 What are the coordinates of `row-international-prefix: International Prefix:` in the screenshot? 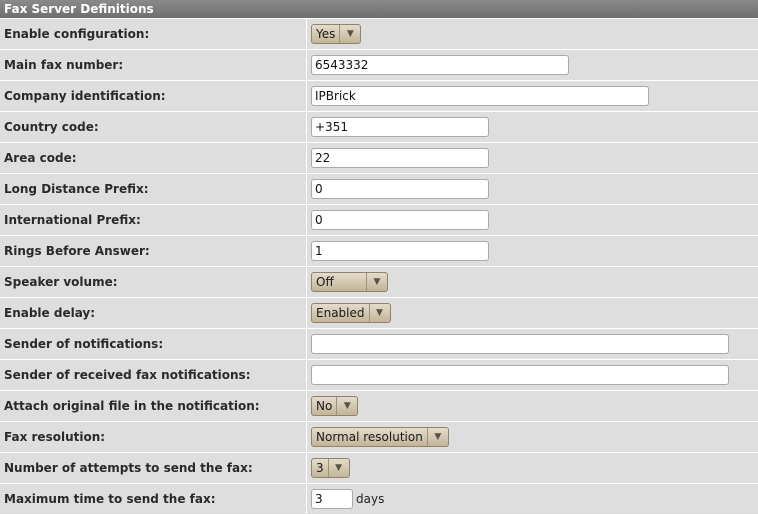 It's located at (379, 220).